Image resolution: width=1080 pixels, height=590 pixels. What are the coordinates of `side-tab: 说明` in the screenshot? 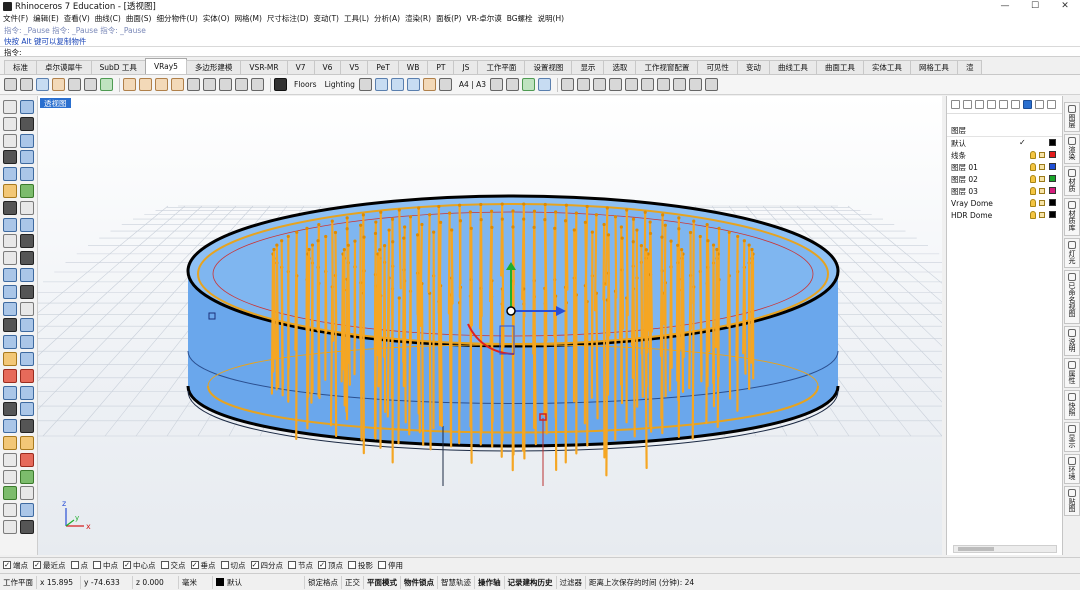 It's located at (1072, 341).